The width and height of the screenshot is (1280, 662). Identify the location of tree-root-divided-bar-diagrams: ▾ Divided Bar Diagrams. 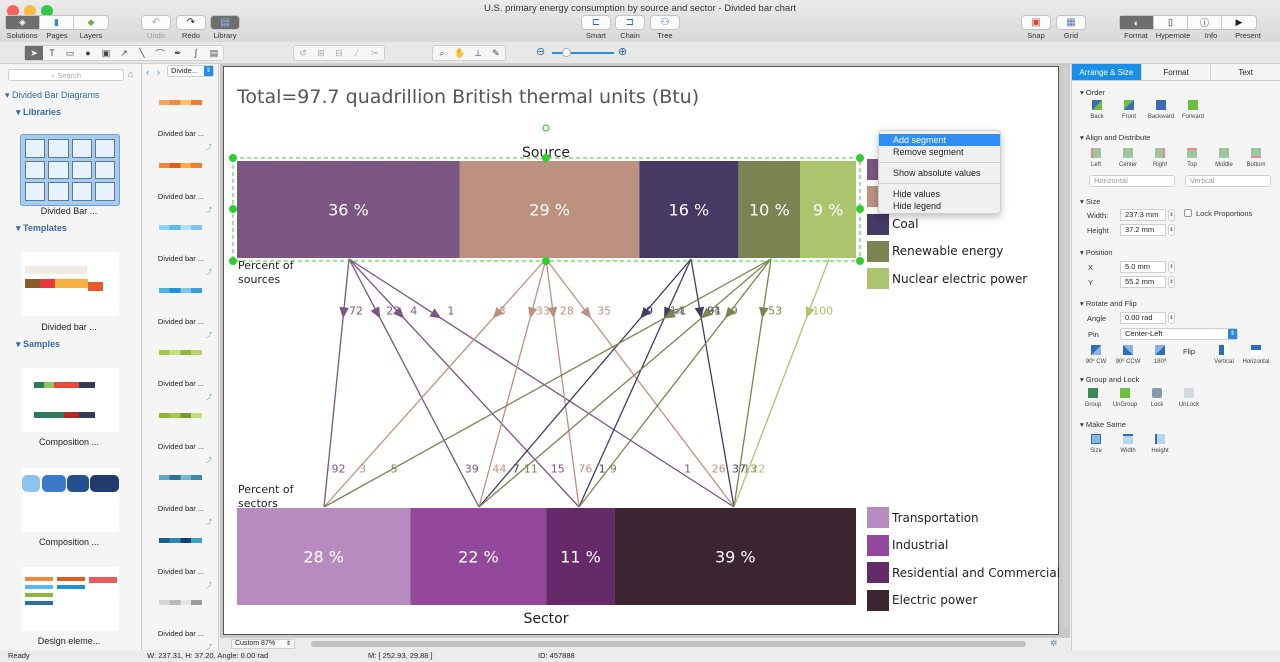
(52, 95).